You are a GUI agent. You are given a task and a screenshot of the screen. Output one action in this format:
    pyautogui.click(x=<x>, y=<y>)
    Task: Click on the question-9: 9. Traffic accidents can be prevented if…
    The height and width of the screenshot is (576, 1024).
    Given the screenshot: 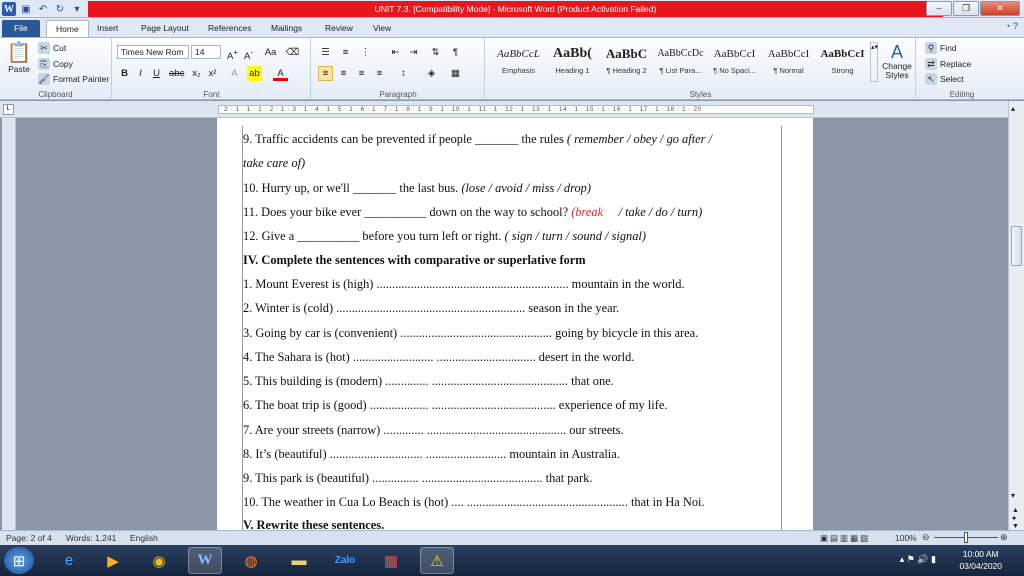 What is the action you would take?
    pyautogui.click(x=477, y=139)
    